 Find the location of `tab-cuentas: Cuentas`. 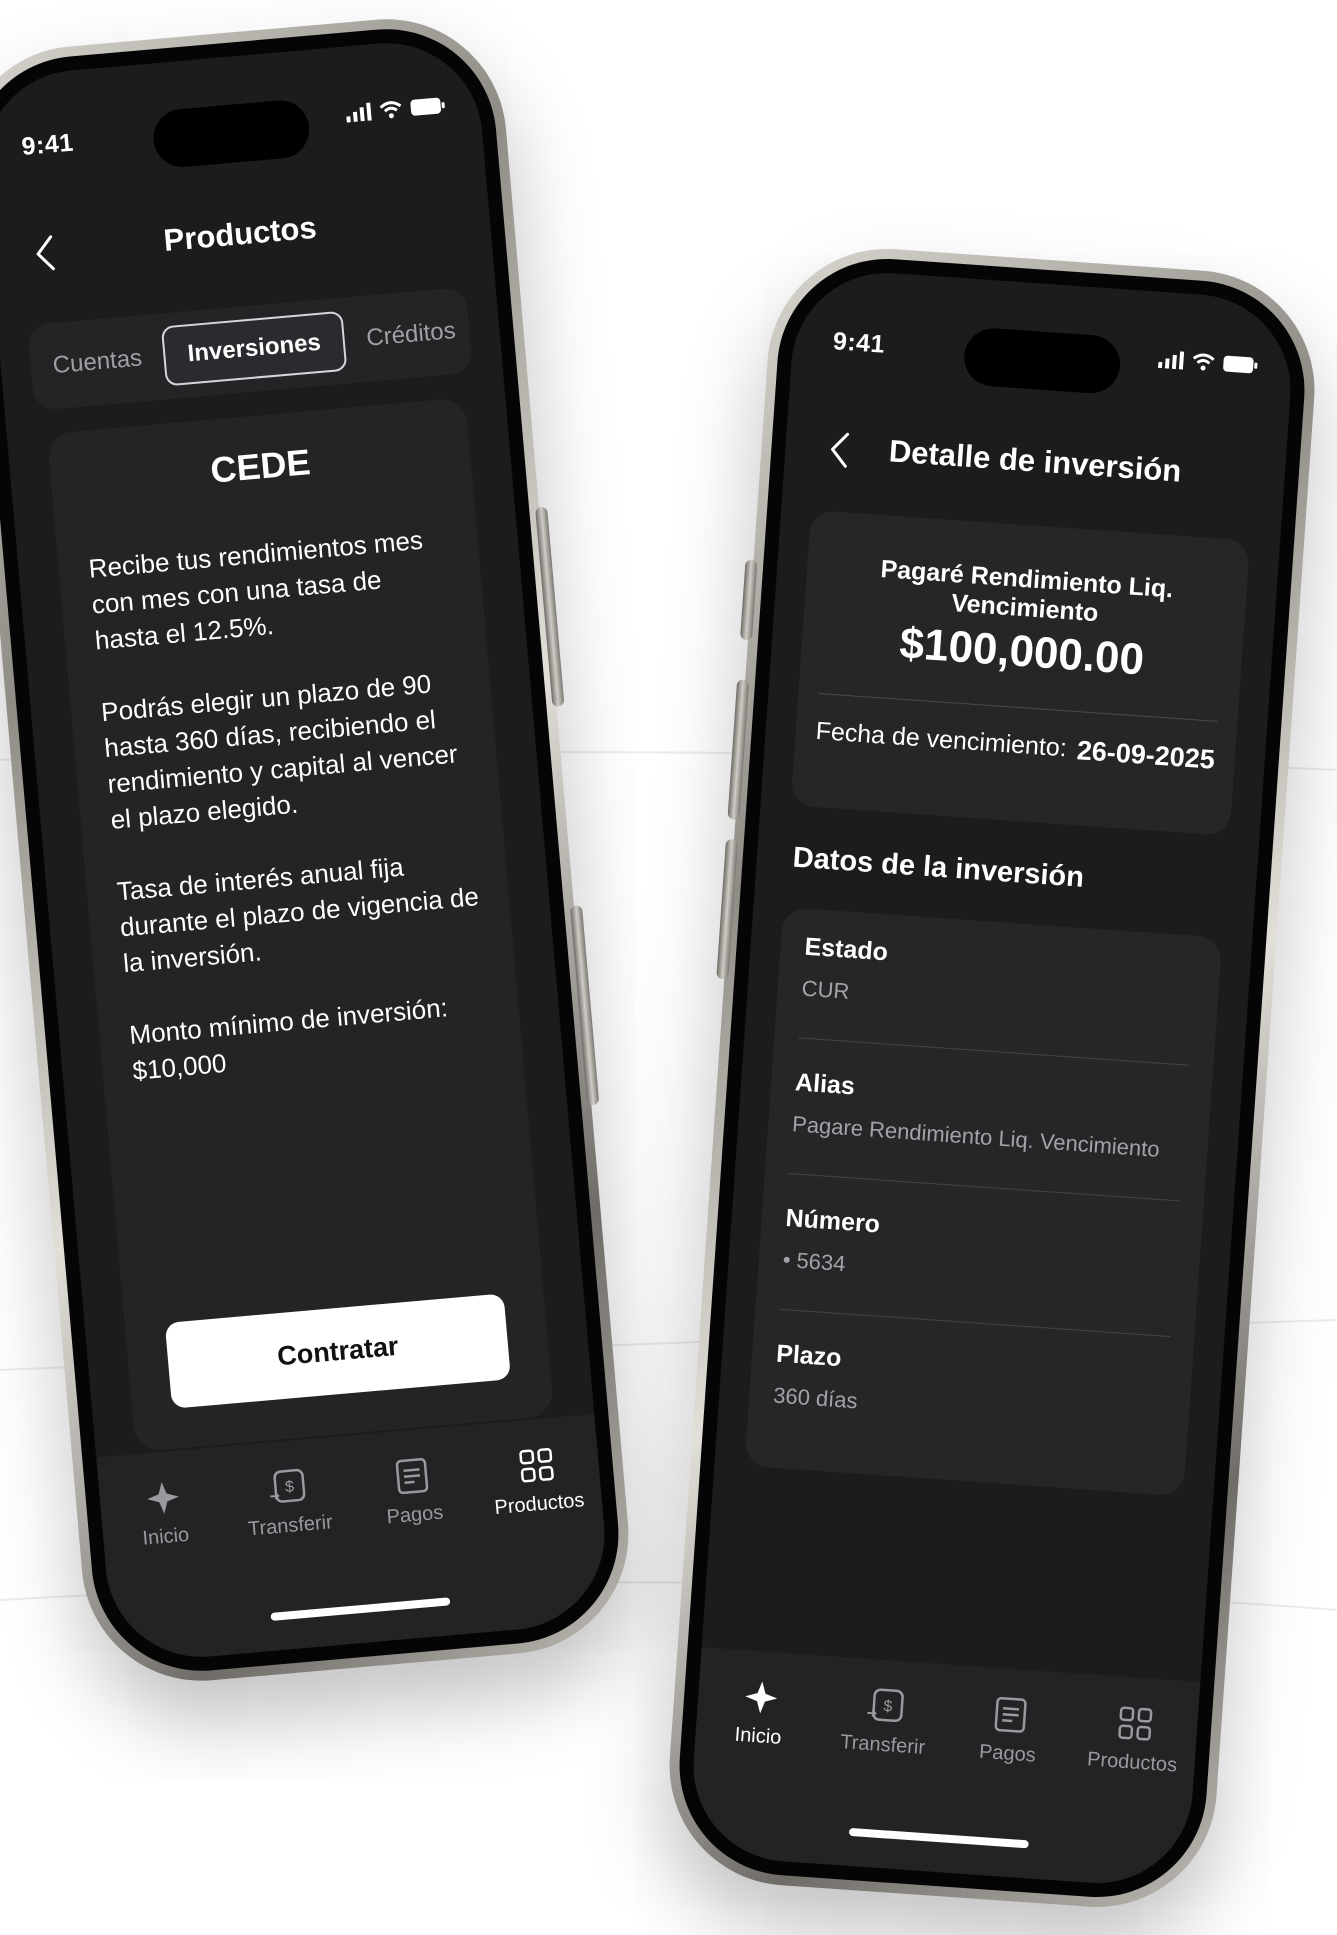

tab-cuentas: Cuentas is located at coordinates (98, 362).